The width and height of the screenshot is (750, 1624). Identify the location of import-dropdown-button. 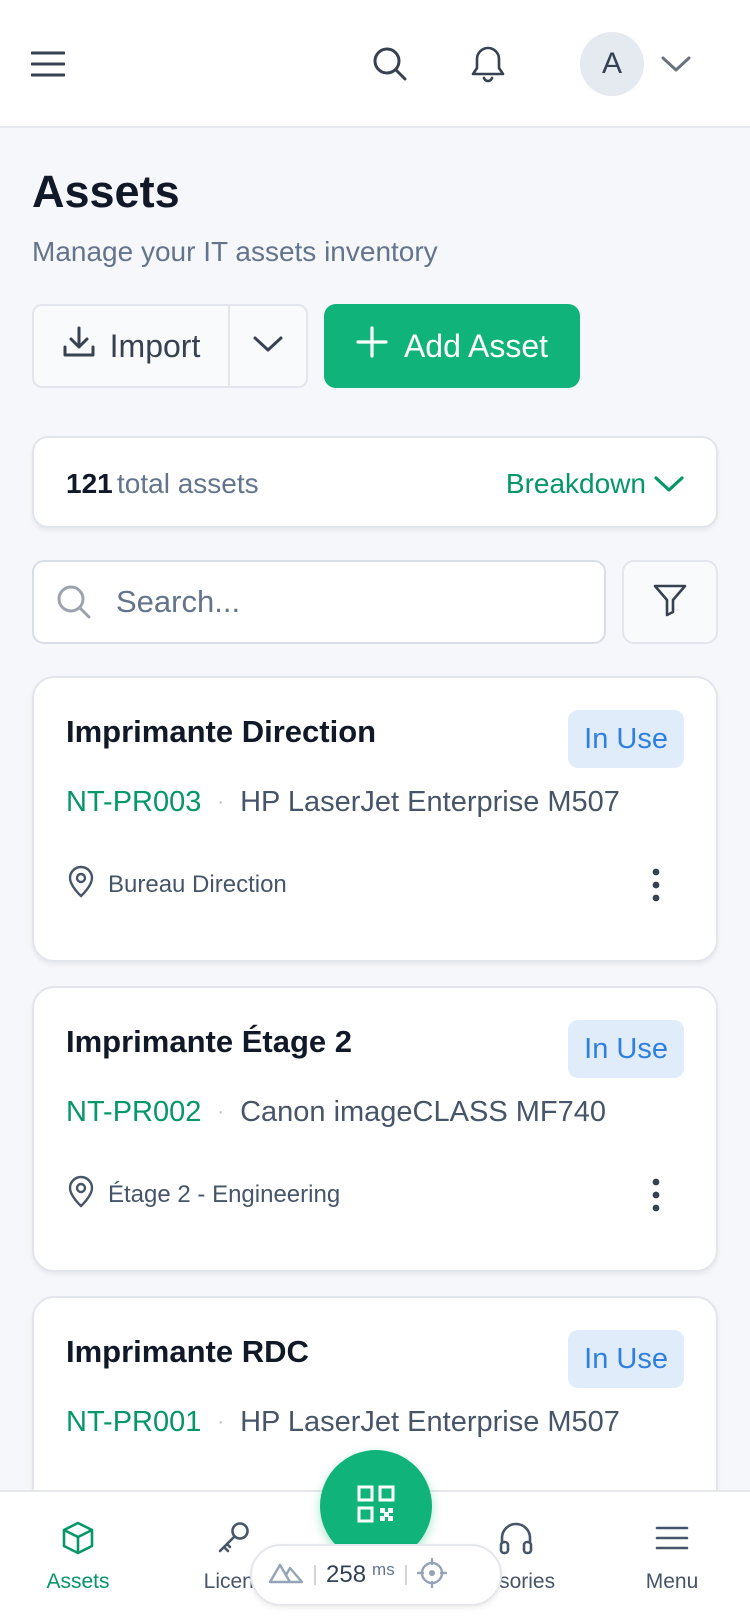
(268, 346).